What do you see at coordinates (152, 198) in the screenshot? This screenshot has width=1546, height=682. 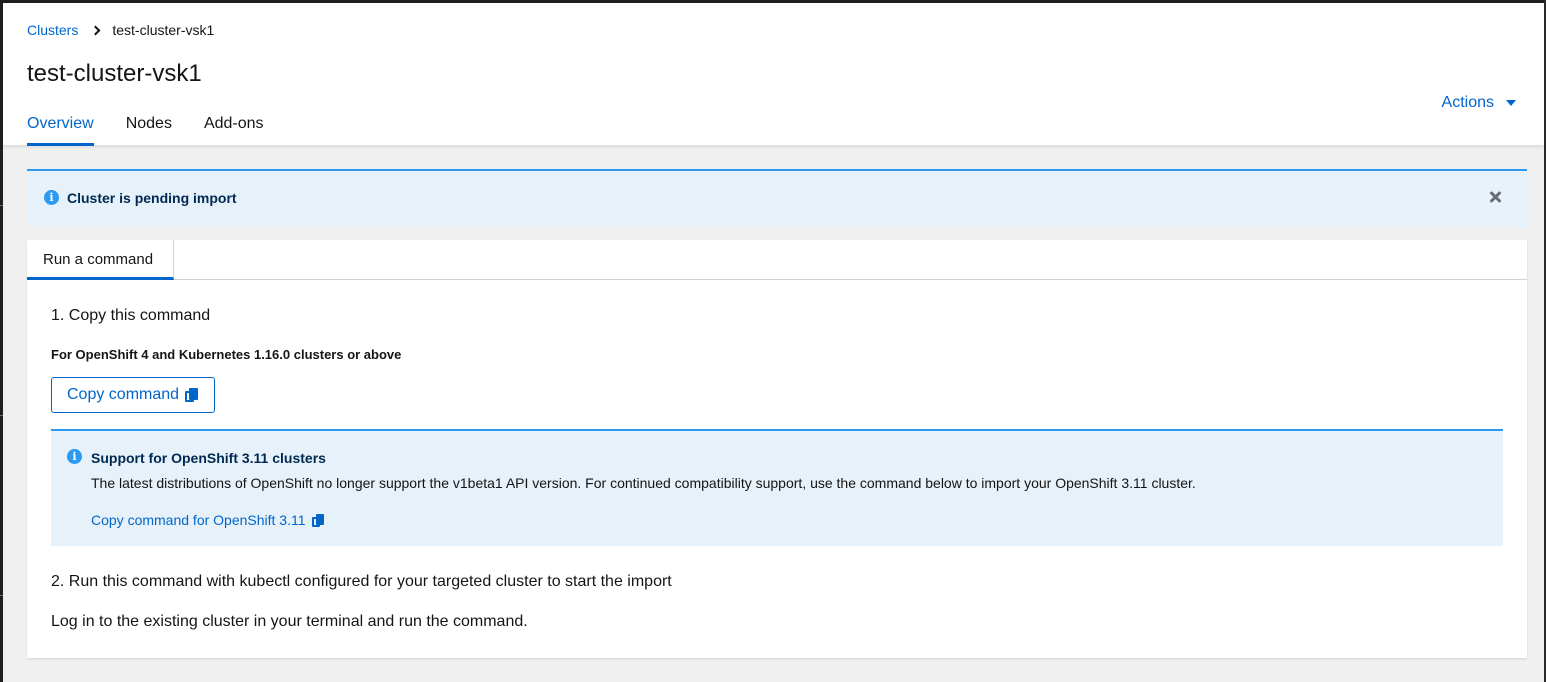 I see `alert-title: Cluster is pending import` at bounding box center [152, 198].